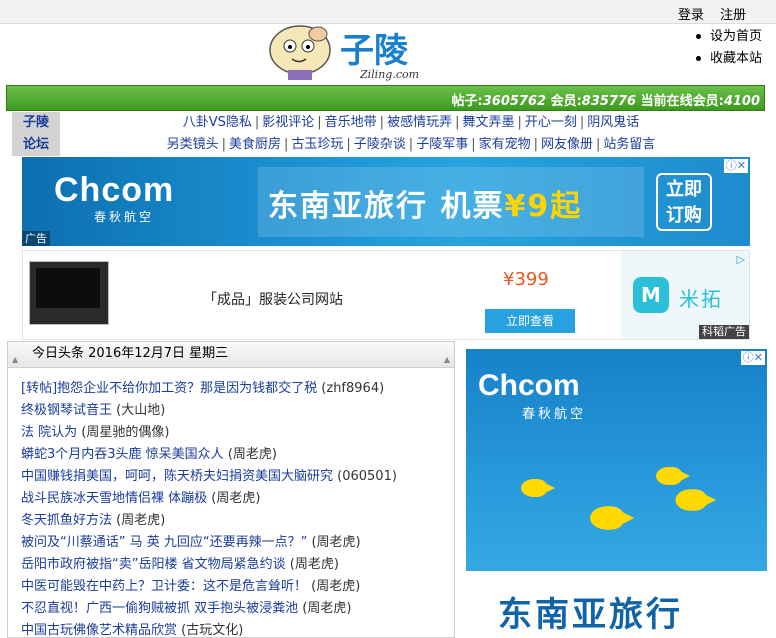 This screenshot has width=776, height=638. I want to click on nav-item: 阴风鬼话, so click(613, 122).